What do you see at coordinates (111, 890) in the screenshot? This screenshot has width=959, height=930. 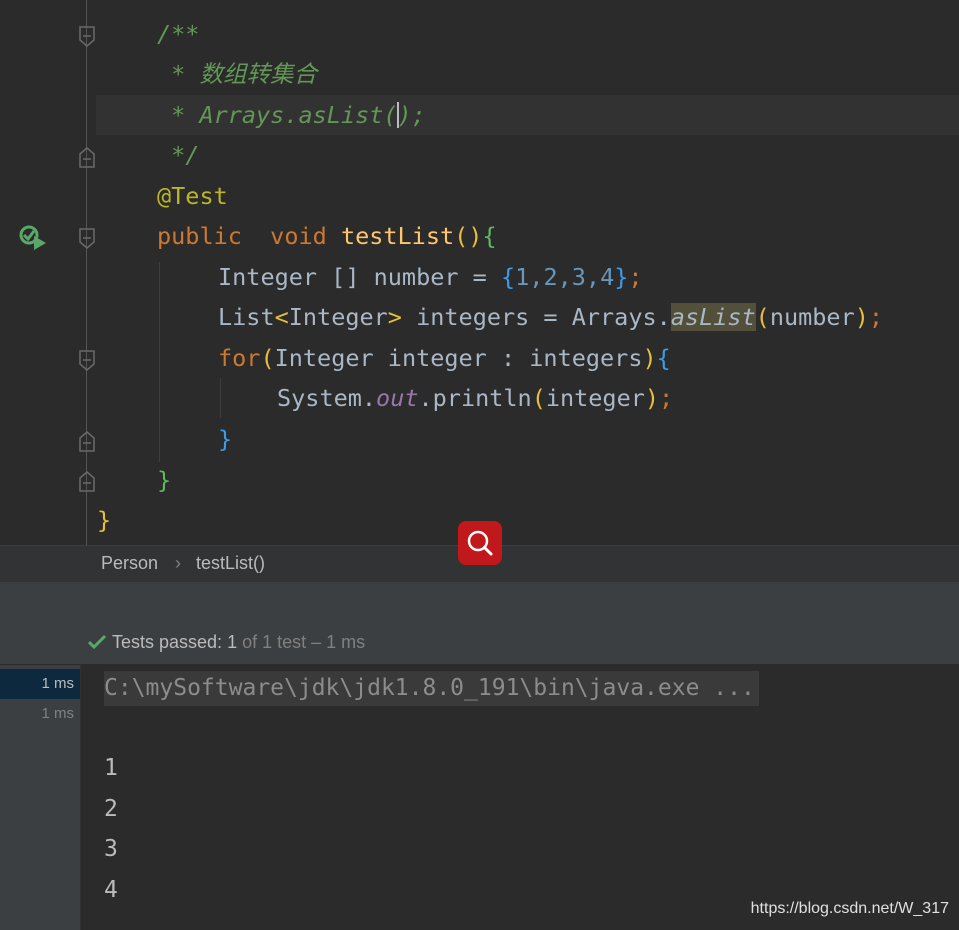 I see `console-output-line: 4` at bounding box center [111, 890].